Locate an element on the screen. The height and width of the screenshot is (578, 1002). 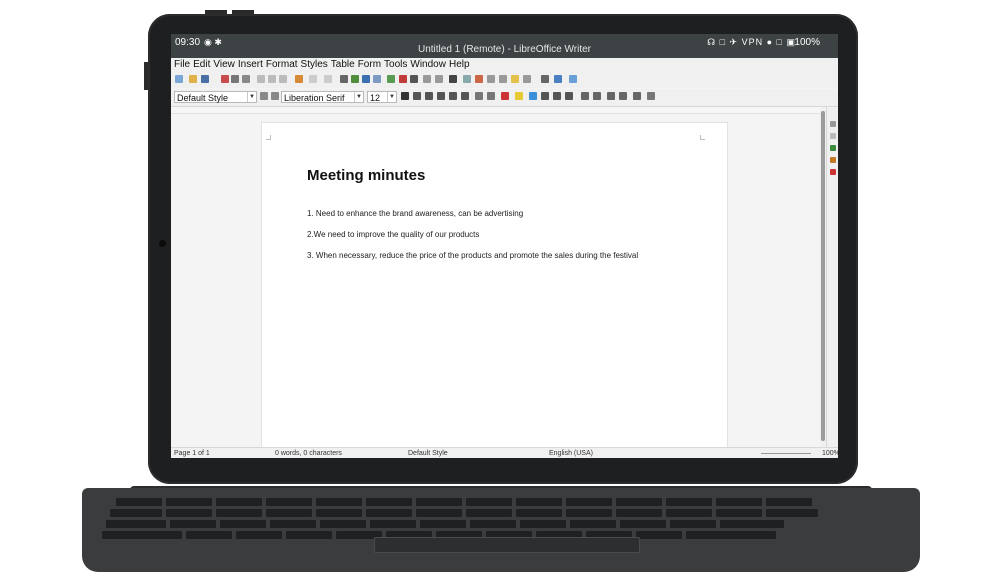
bookmark-icon is located at coordinates (503, 79).